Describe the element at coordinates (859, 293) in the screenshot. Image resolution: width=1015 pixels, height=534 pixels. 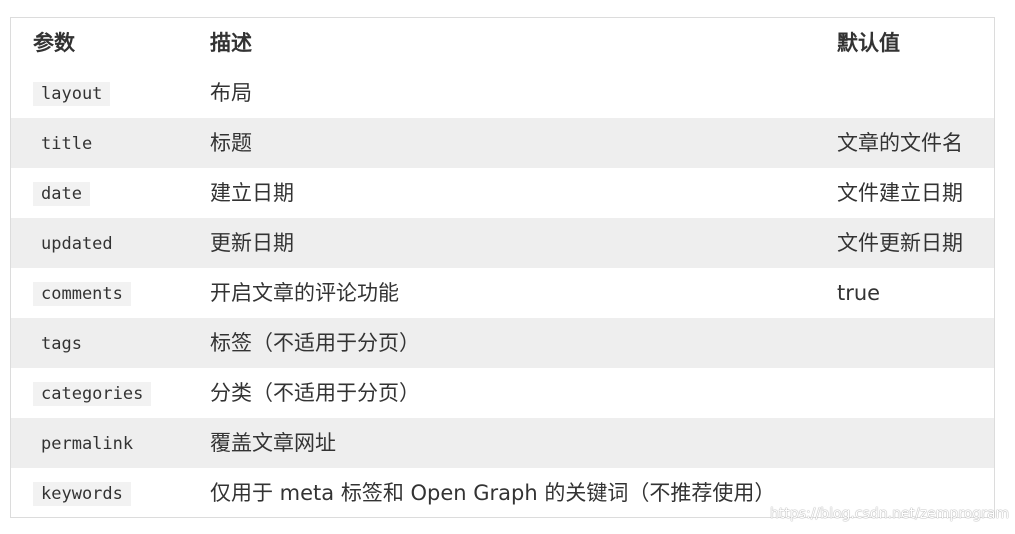
I see `default-cell: true` at that location.